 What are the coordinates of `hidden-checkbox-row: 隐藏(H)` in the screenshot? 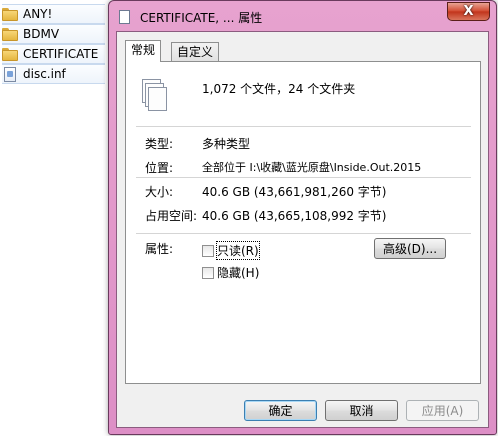 It's located at (230, 272).